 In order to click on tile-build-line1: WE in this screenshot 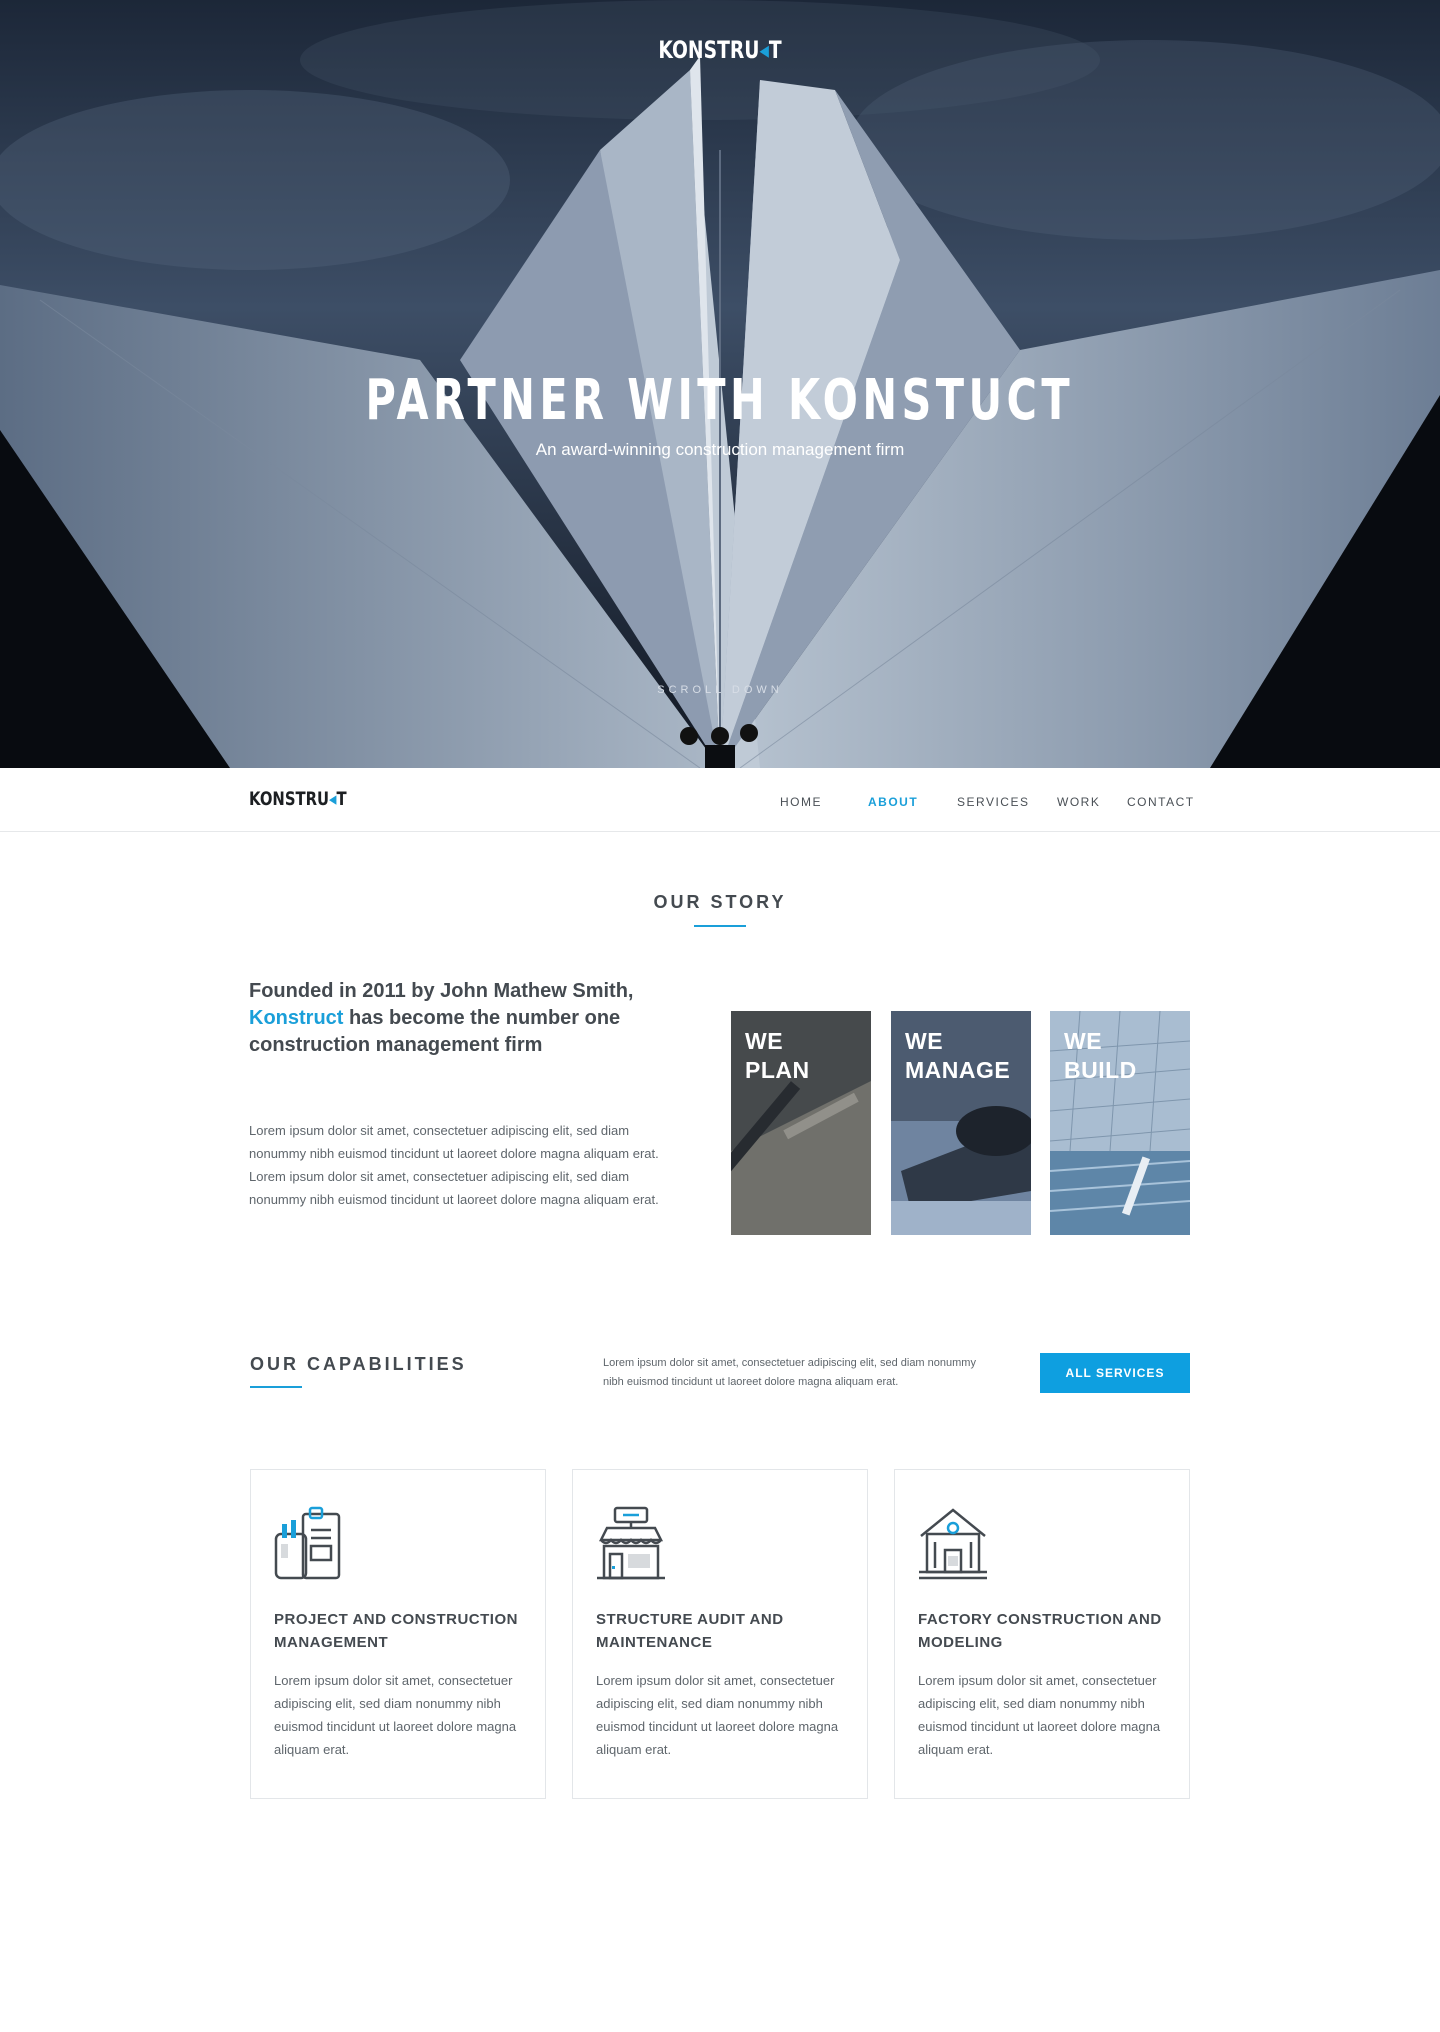, I will do `click(1083, 1041)`.